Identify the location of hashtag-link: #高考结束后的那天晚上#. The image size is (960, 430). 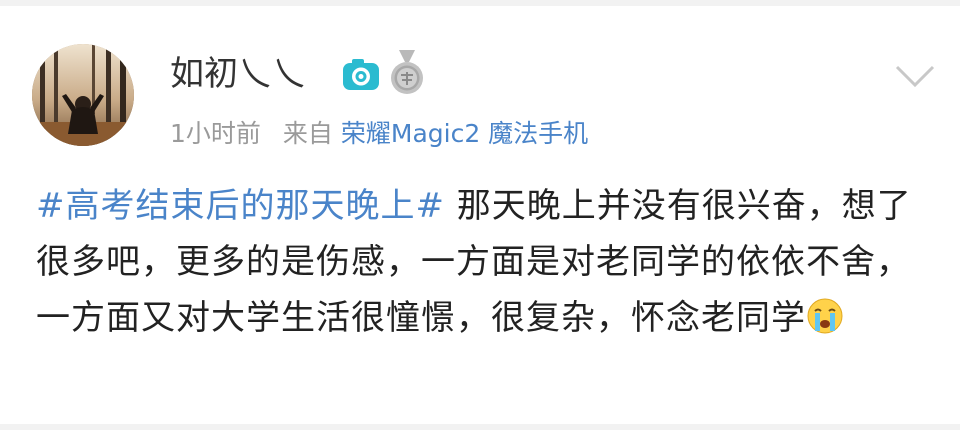
(240, 206).